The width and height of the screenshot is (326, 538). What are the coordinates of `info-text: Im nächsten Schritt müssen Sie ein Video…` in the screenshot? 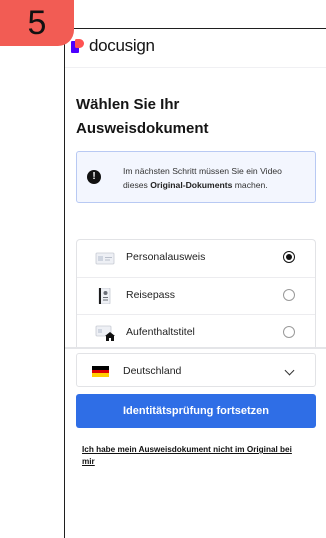 It's located at (216, 178).